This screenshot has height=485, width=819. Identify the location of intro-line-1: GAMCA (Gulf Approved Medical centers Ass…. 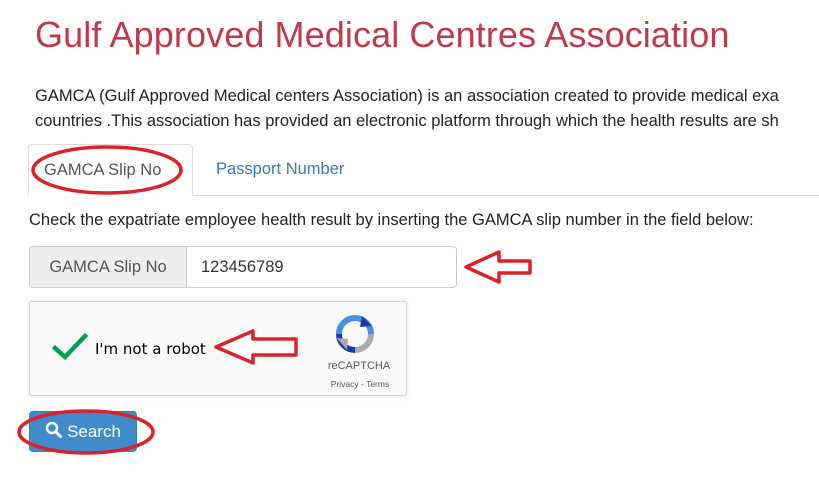
(407, 96).